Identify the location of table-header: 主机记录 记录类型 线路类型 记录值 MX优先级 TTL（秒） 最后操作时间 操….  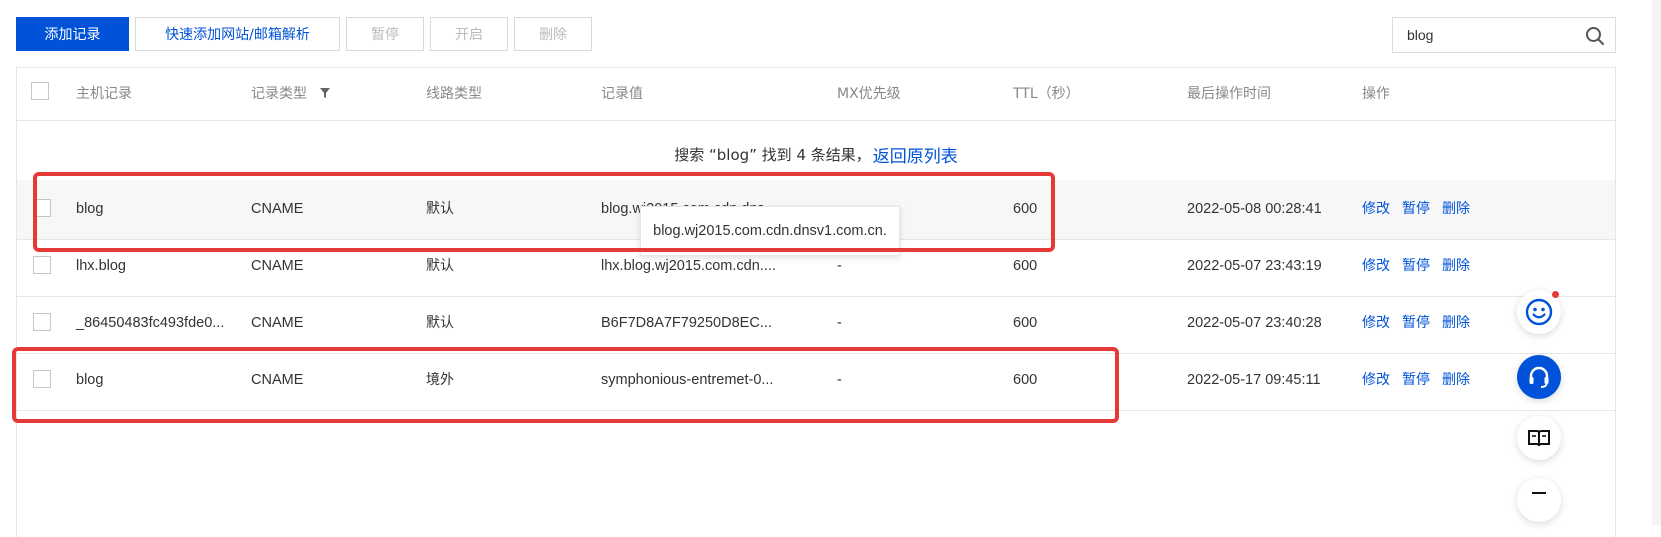
(816, 94).